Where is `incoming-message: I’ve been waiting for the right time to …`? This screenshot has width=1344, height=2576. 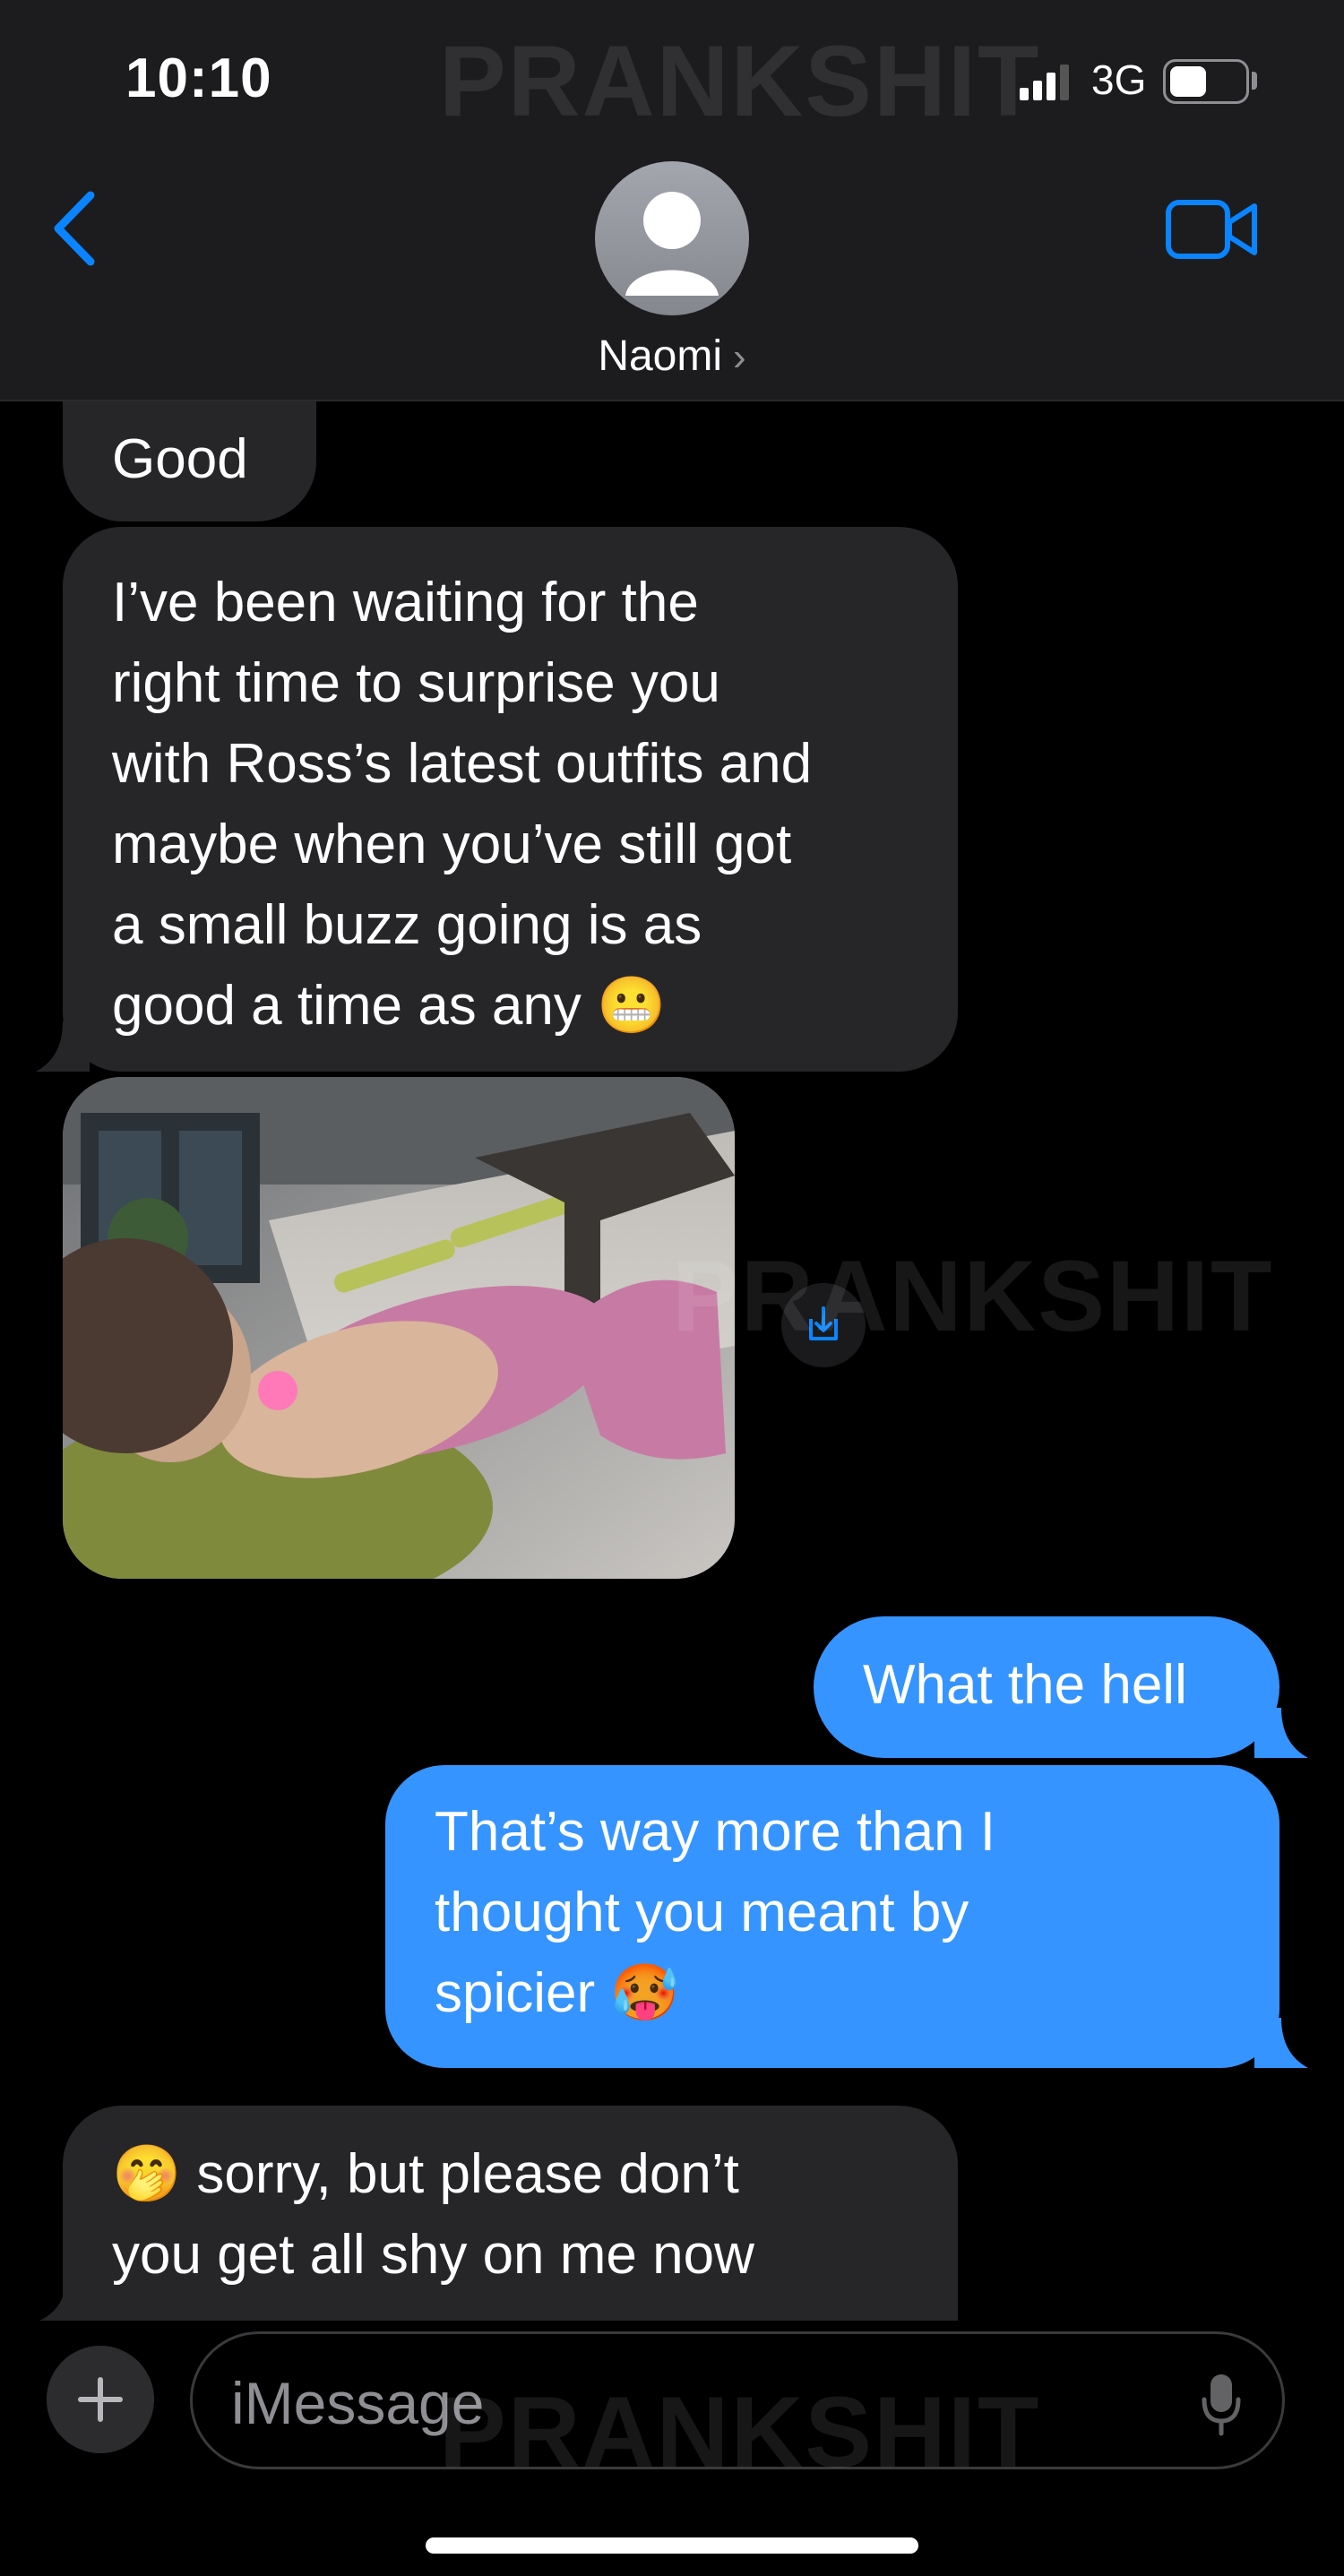 incoming-message: I’ve been waiting for the right time to … is located at coordinates (511, 800).